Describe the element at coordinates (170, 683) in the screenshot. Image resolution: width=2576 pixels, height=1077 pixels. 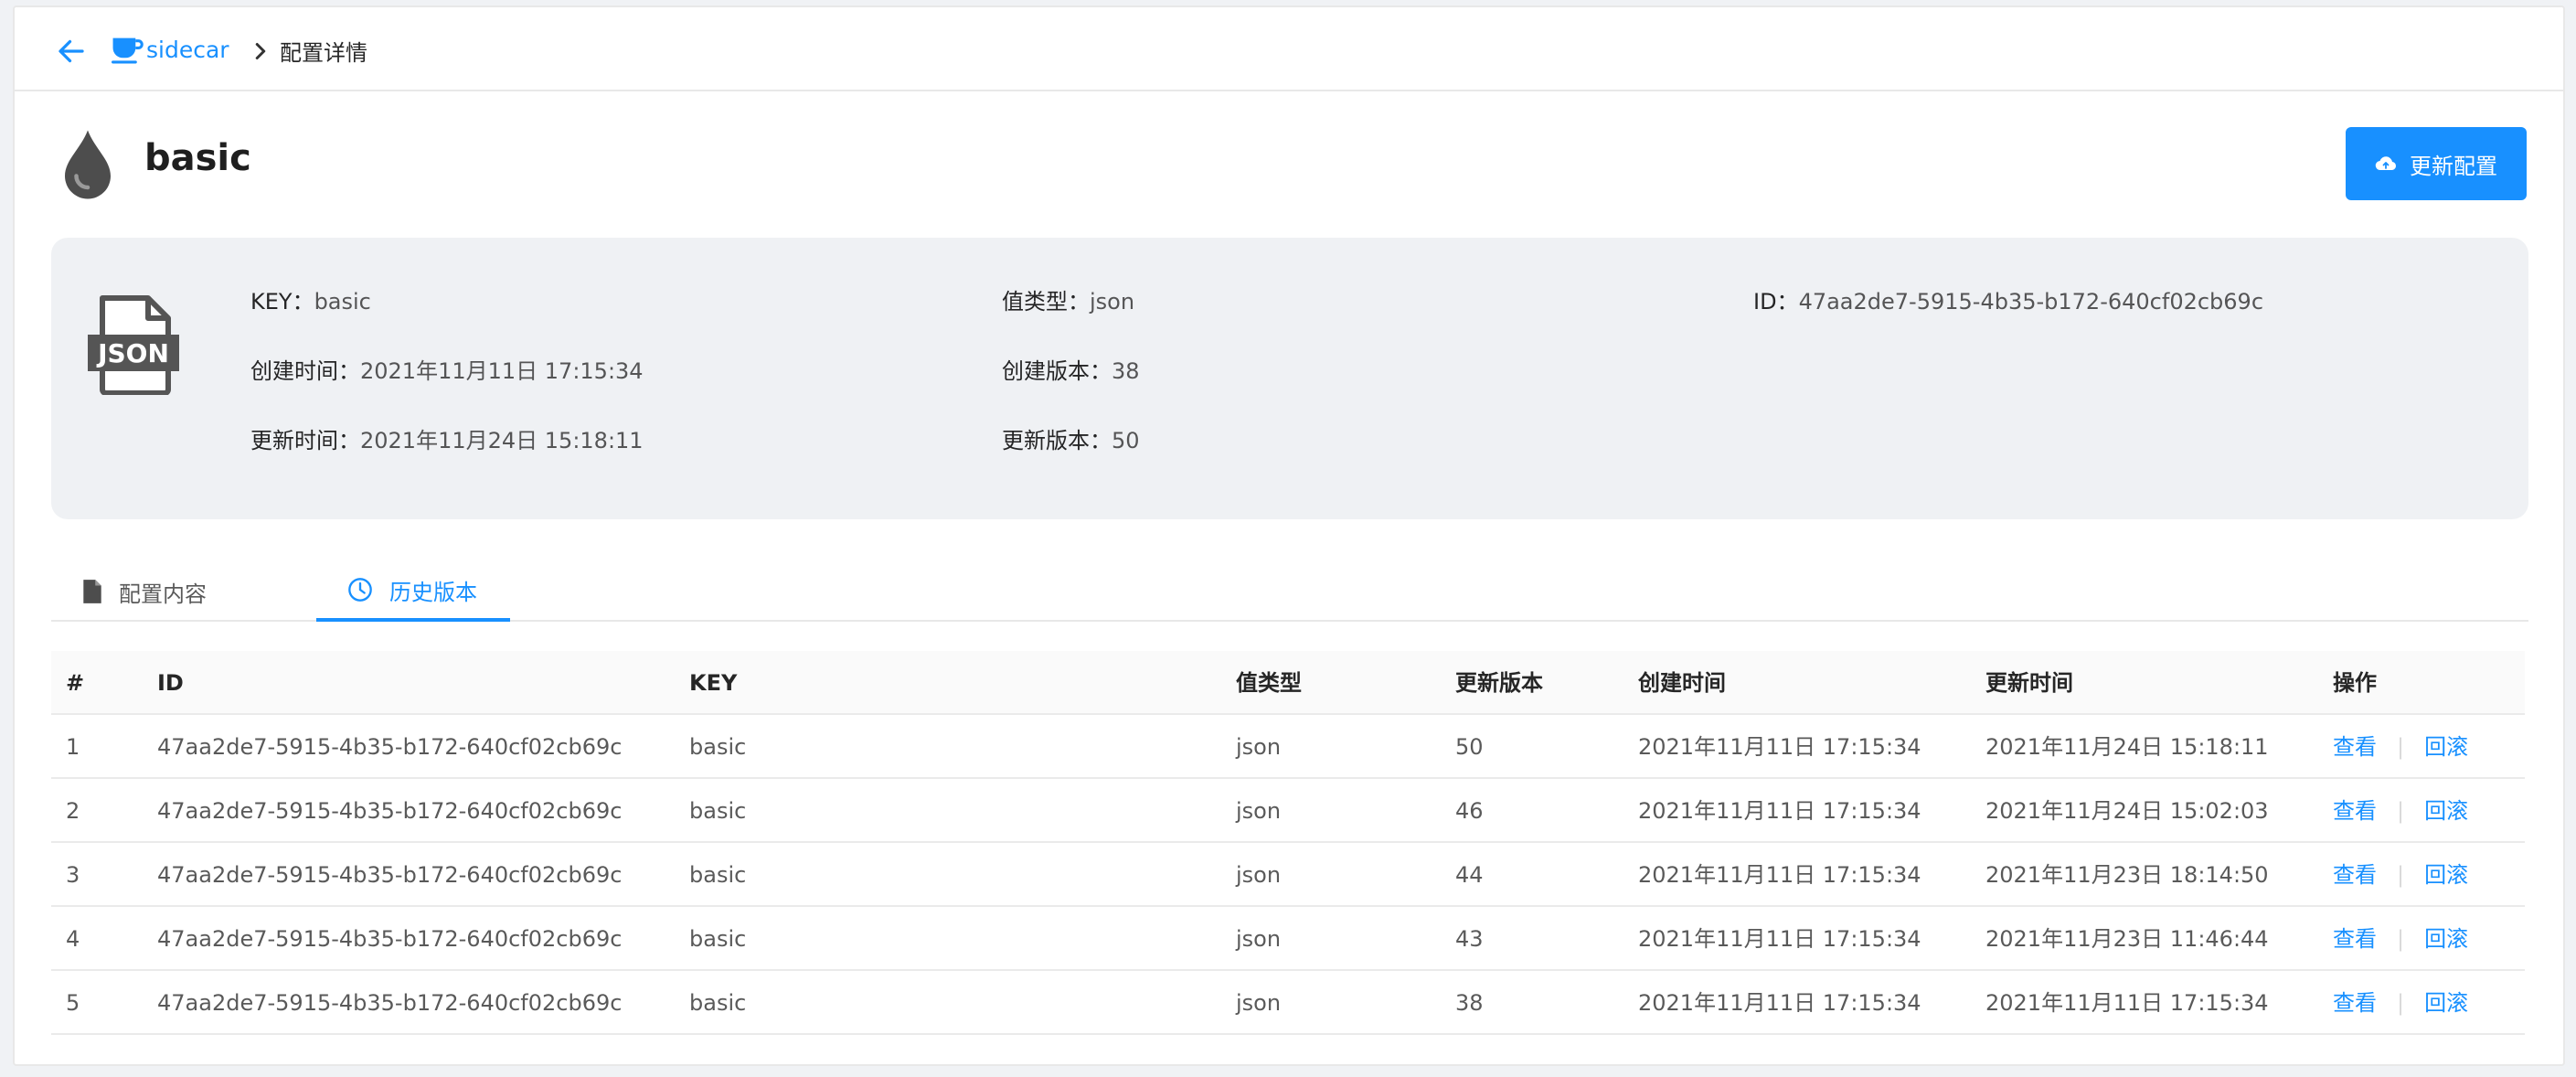
I see `header-id: ID` at that location.